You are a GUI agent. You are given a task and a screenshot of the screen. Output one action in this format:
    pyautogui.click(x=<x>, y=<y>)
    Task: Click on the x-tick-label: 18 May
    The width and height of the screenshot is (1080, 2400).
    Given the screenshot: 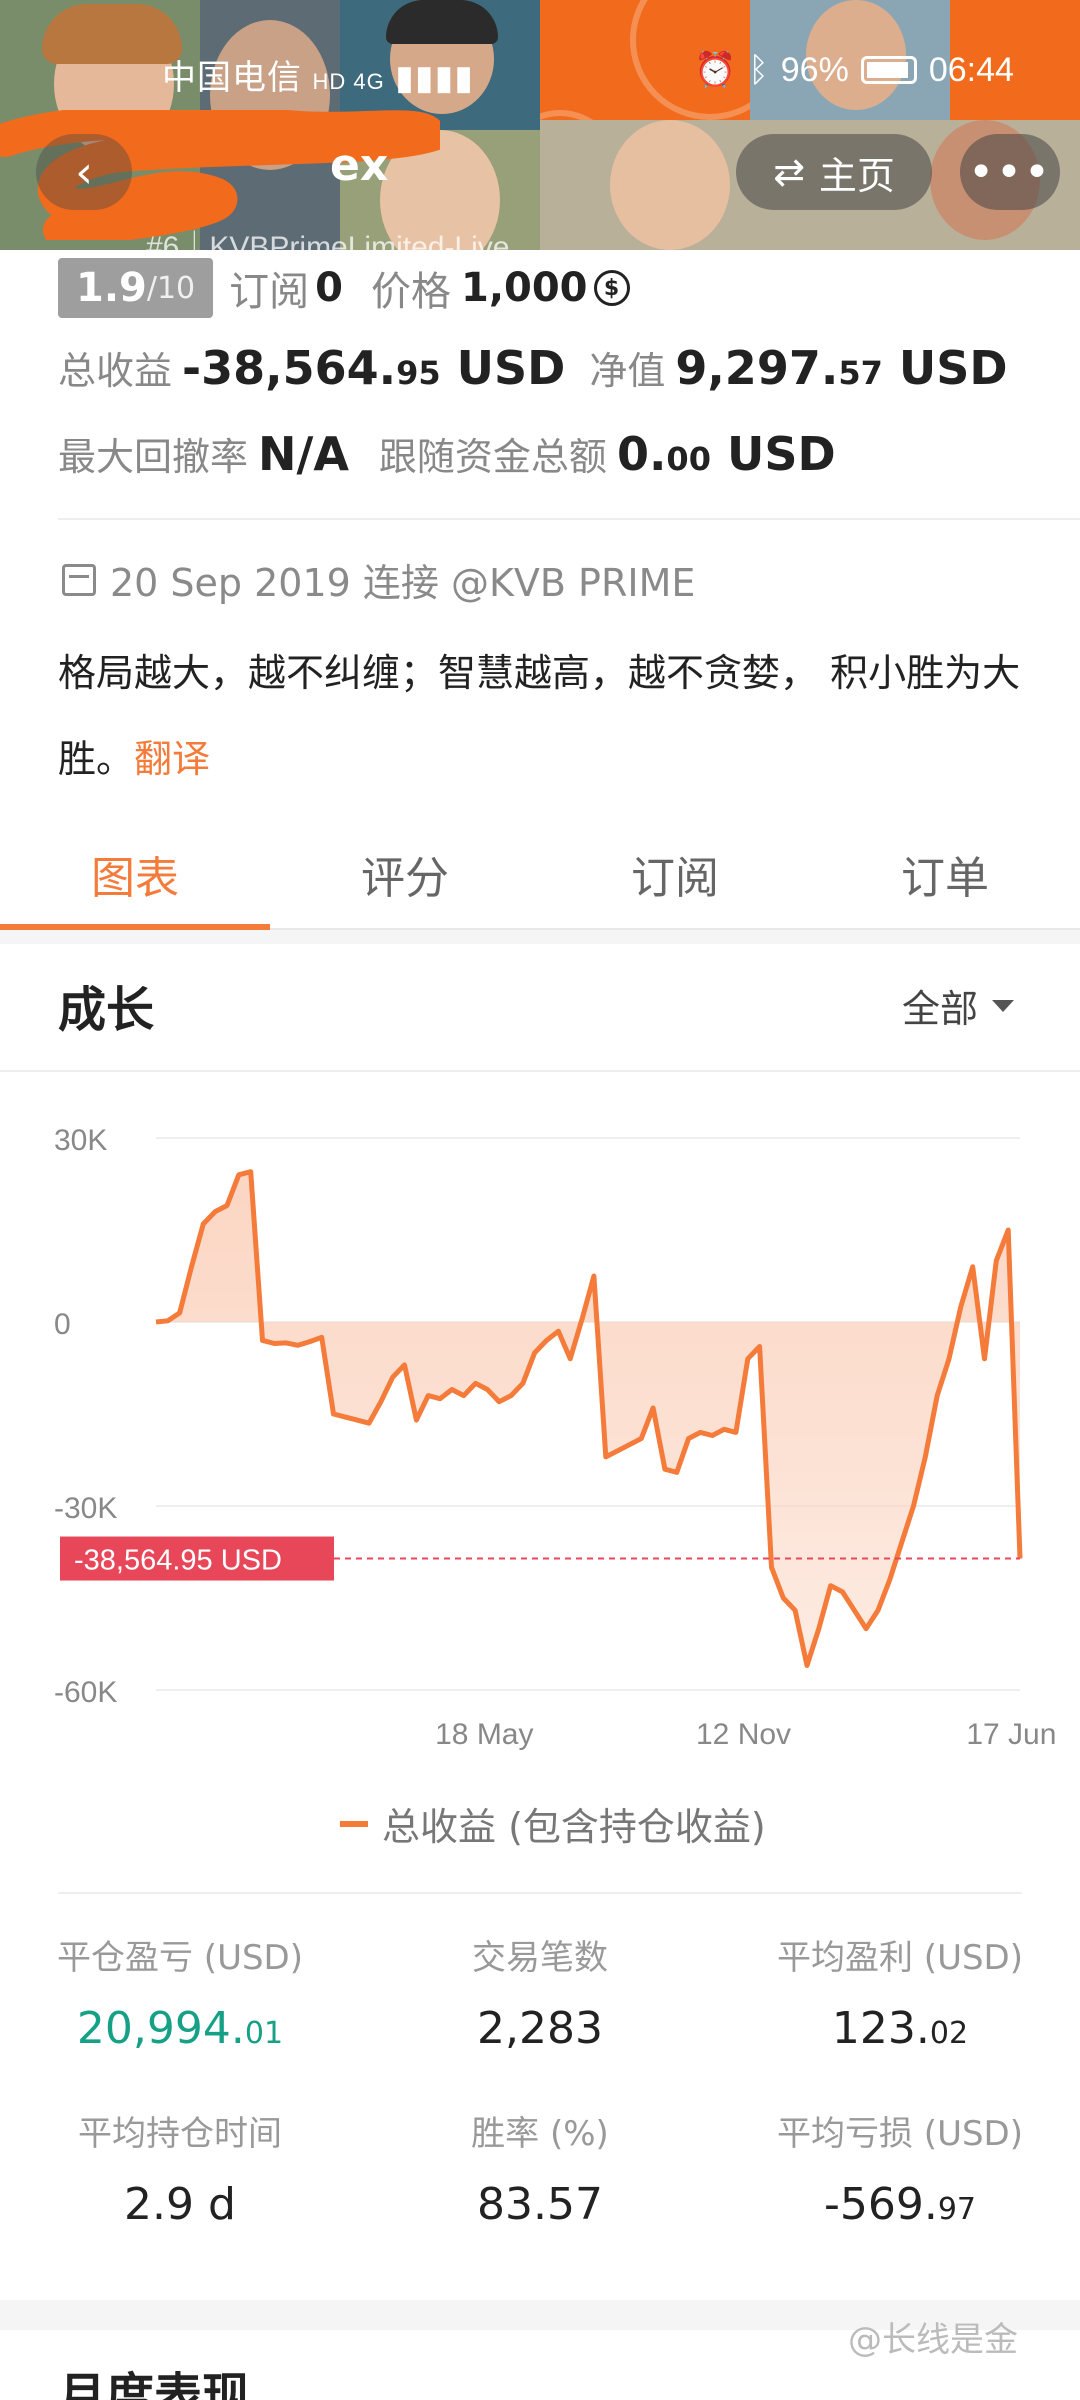 What is the action you would take?
    pyautogui.click(x=484, y=1734)
    